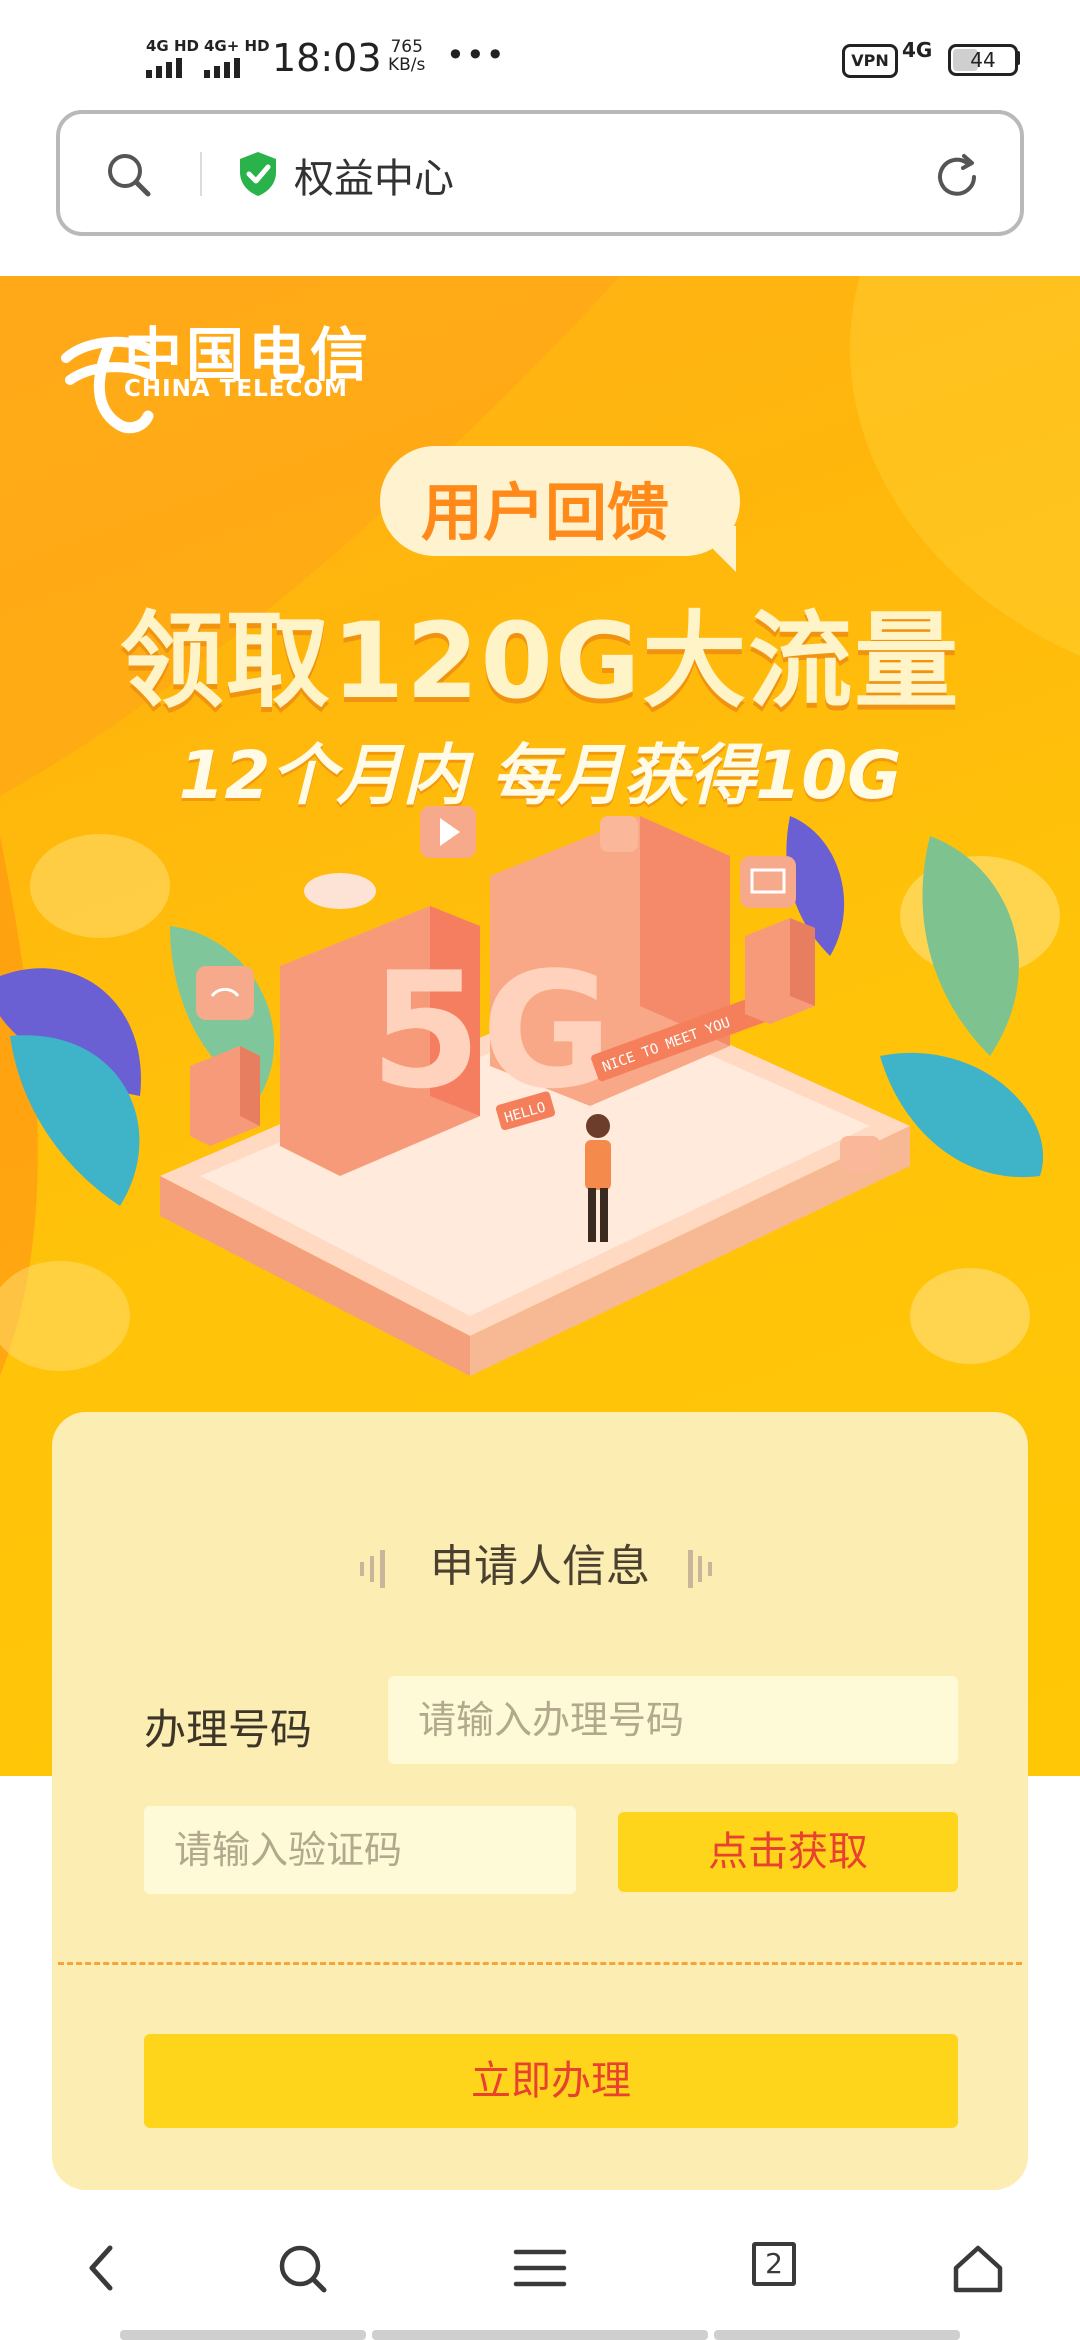  What do you see at coordinates (407, 65) in the screenshot?
I see `speed-unit: KB/s` at bounding box center [407, 65].